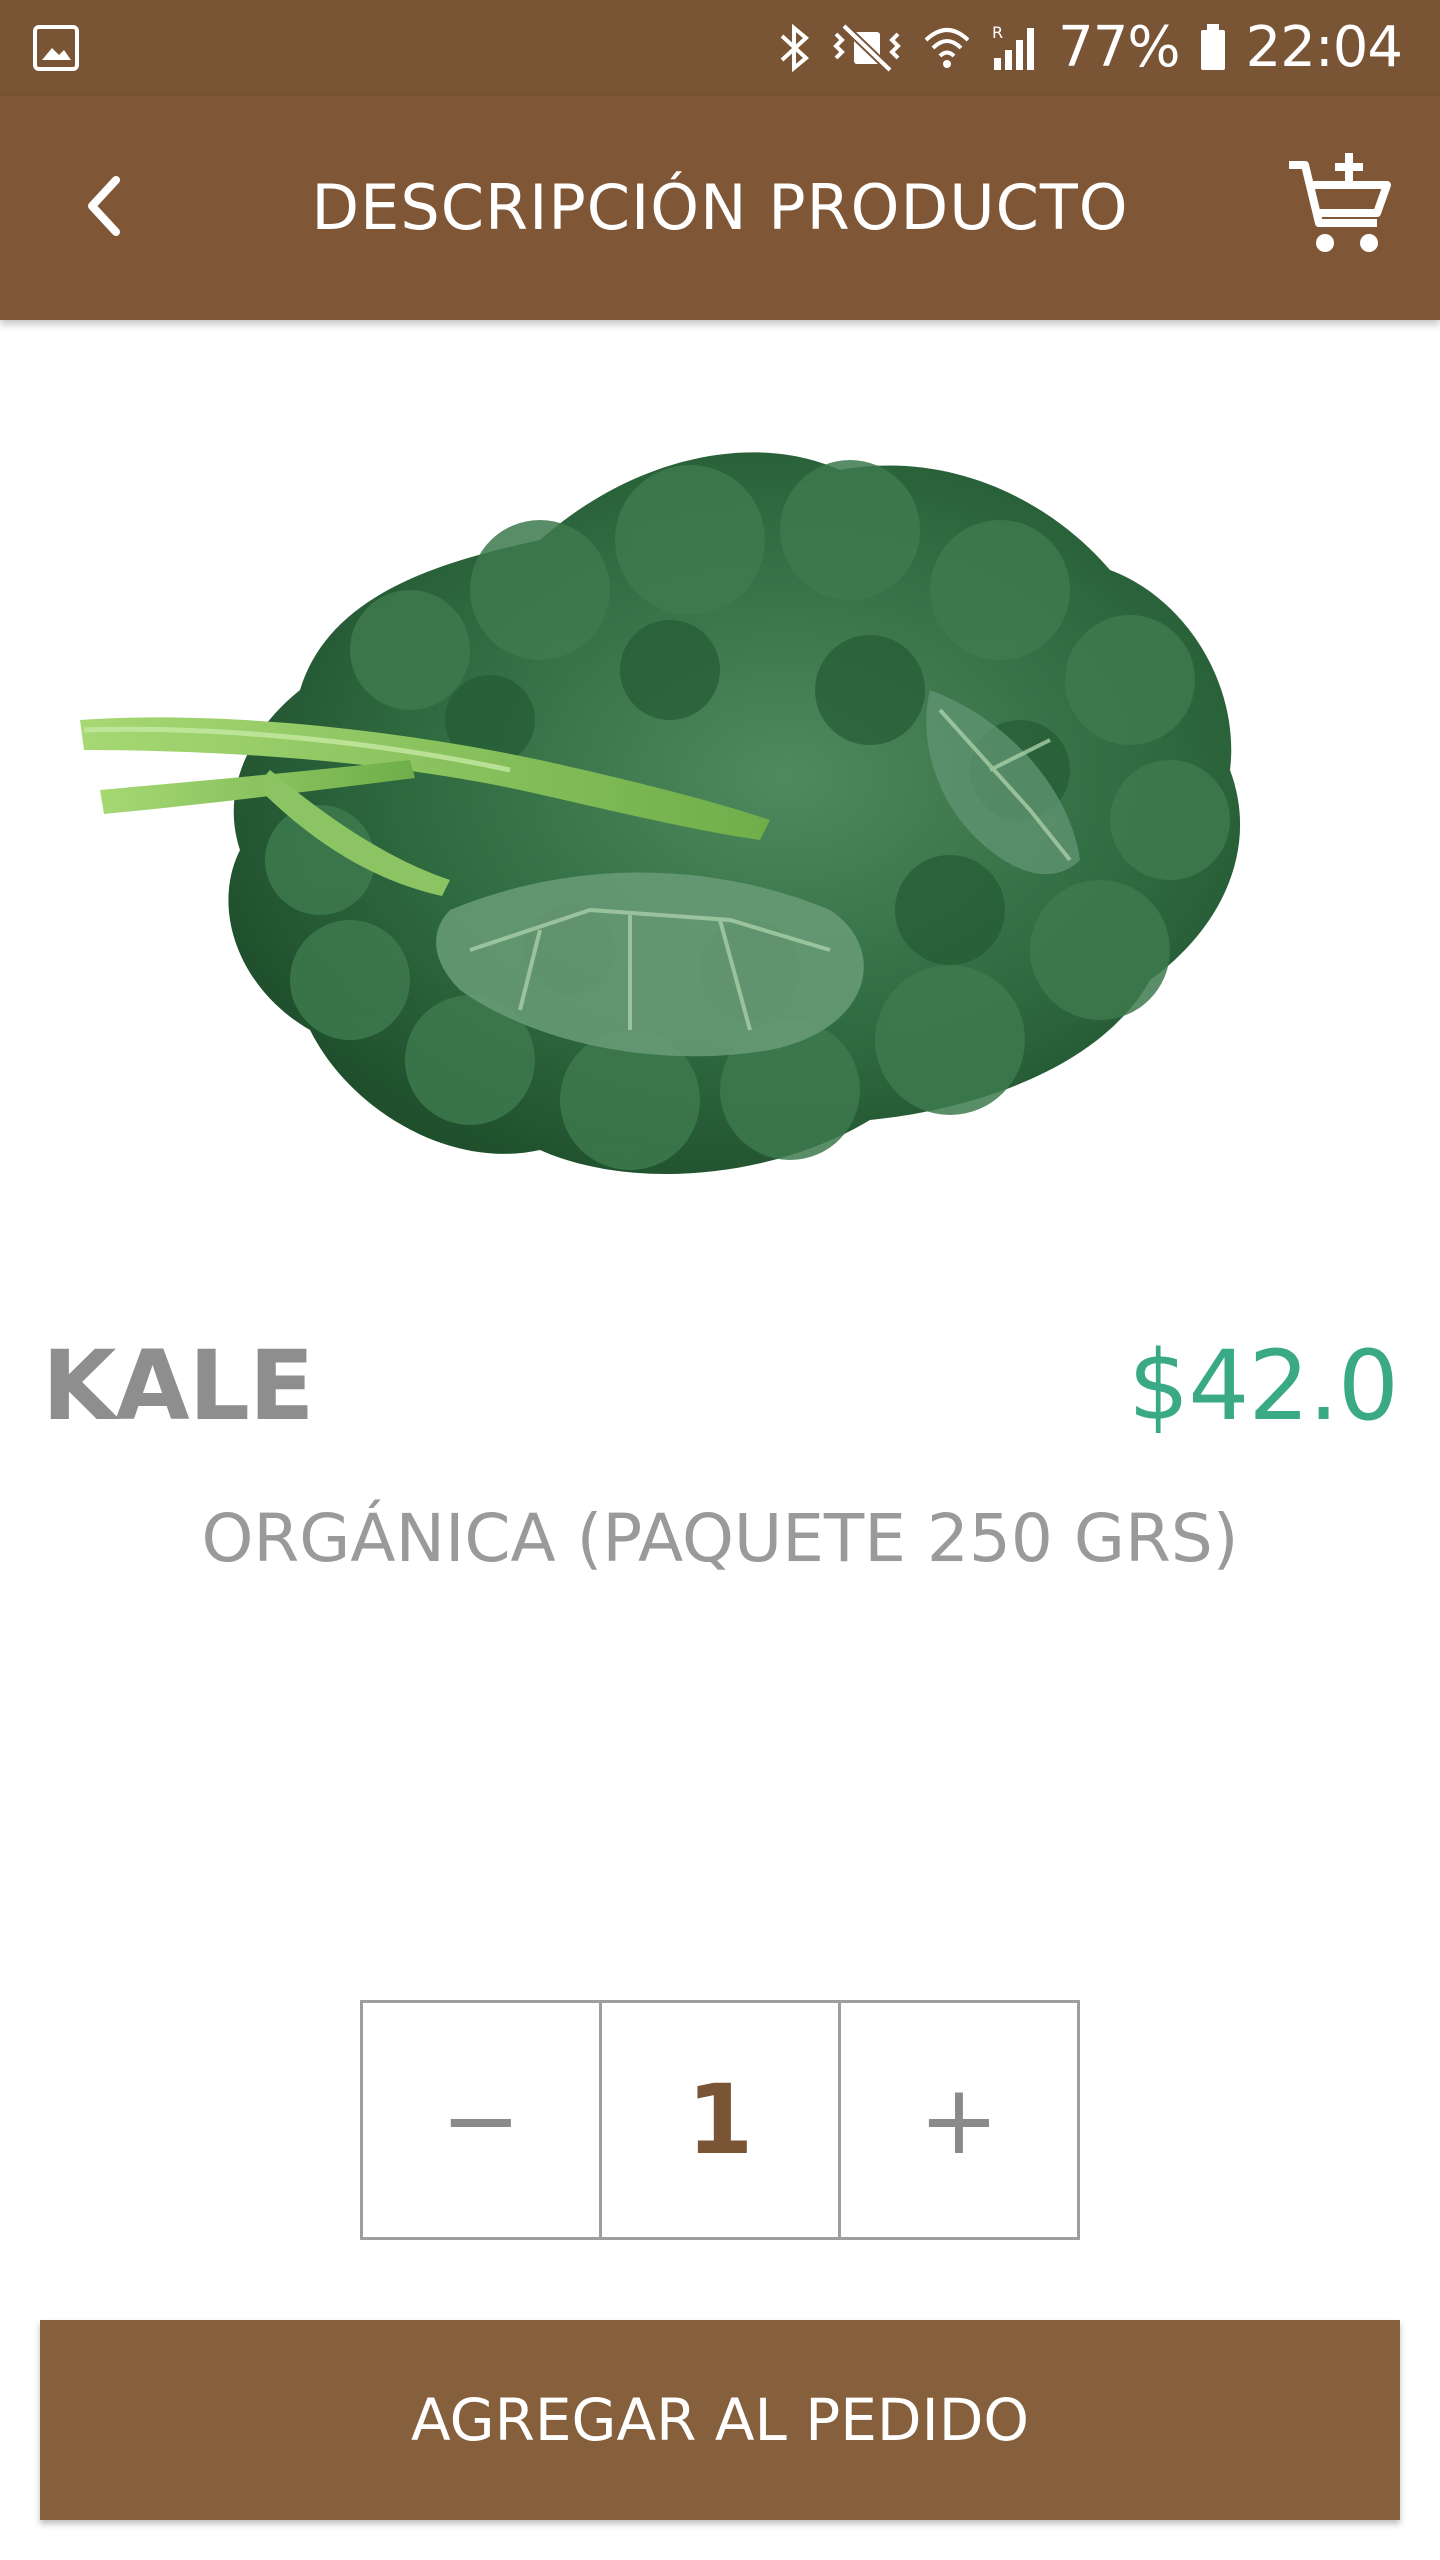 Image resolution: width=1440 pixels, height=2560 pixels. I want to click on cart-plus-icon, so click(1340, 206).